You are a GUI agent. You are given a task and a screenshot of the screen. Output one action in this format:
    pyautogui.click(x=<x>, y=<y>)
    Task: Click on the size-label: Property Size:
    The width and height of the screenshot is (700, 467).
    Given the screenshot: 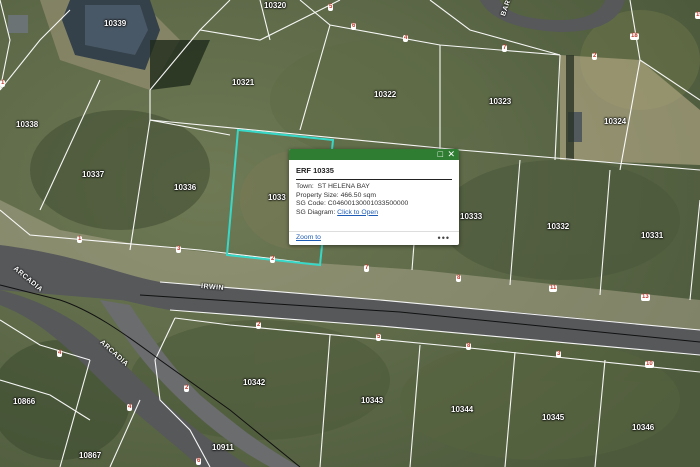 What is the action you would take?
    pyautogui.click(x=317, y=195)
    